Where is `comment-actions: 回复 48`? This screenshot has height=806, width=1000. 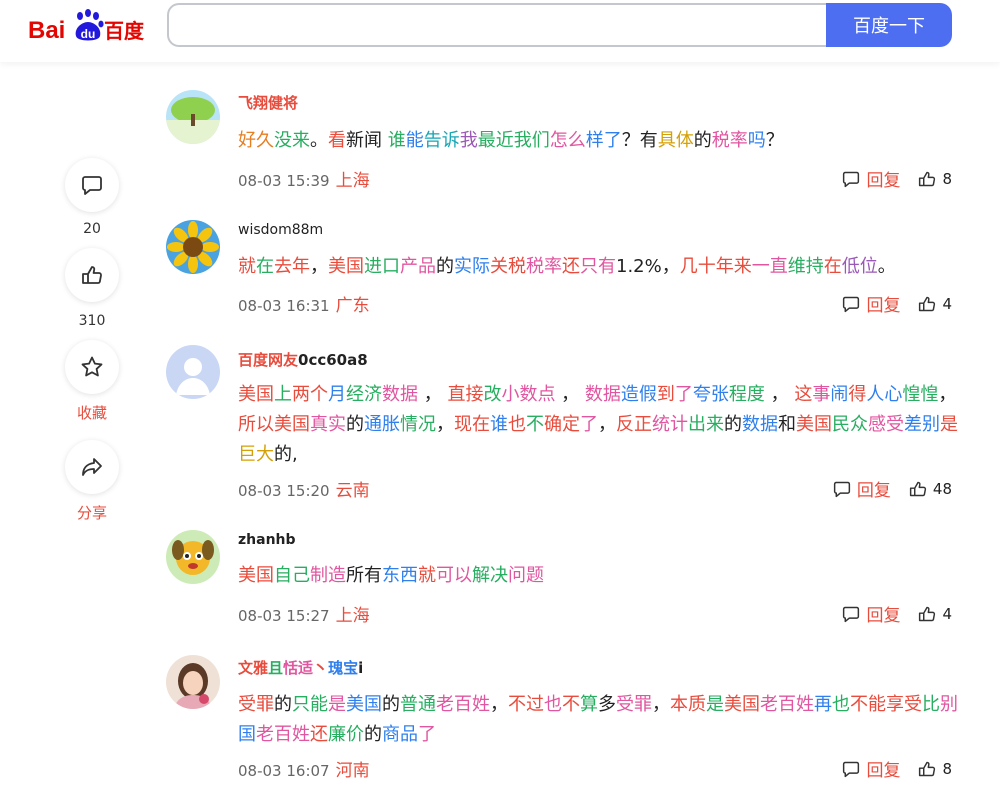
comment-actions: 回复 48 is located at coordinates (883, 488).